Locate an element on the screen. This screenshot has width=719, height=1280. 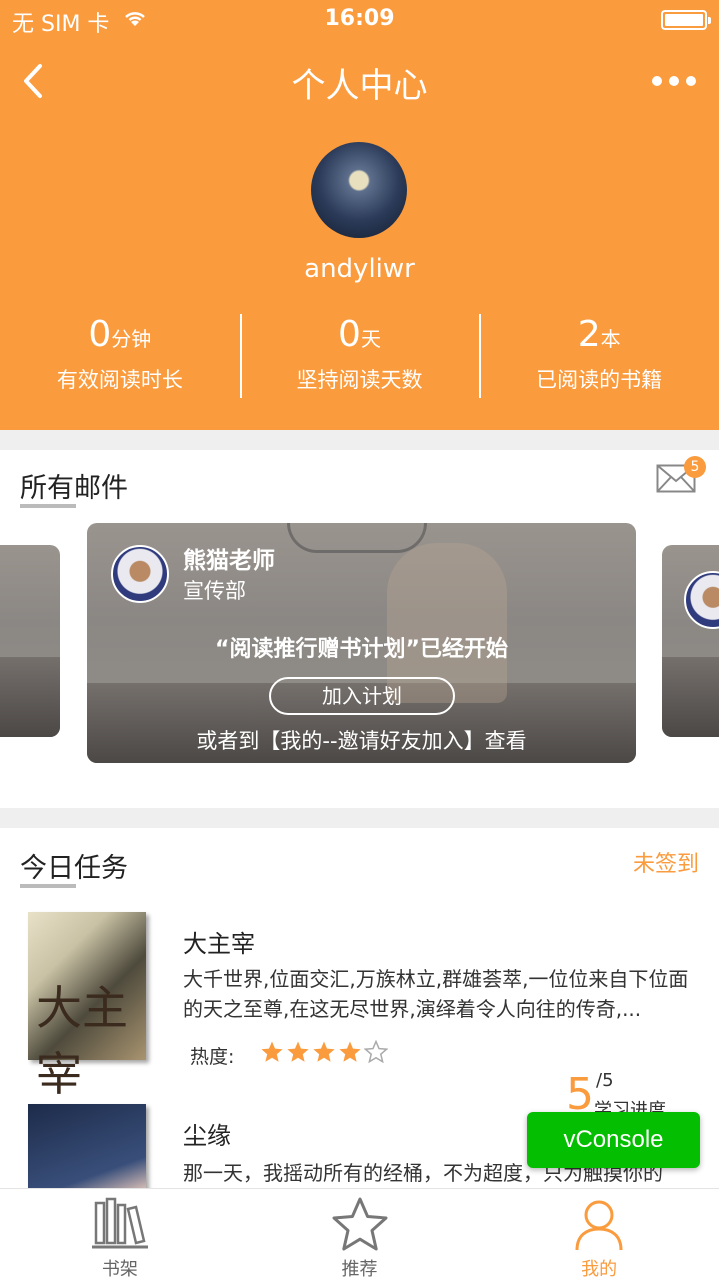
tab-mine: 我的 is located at coordinates (599, 1234).